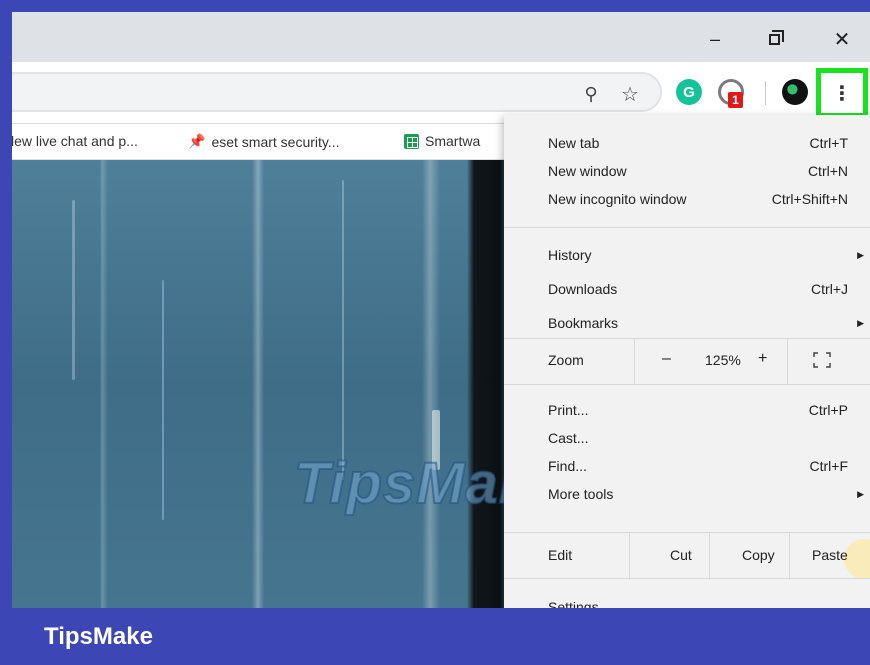  What do you see at coordinates (828, 410) in the screenshot?
I see `menu-shortcut: Ctrl+P` at bounding box center [828, 410].